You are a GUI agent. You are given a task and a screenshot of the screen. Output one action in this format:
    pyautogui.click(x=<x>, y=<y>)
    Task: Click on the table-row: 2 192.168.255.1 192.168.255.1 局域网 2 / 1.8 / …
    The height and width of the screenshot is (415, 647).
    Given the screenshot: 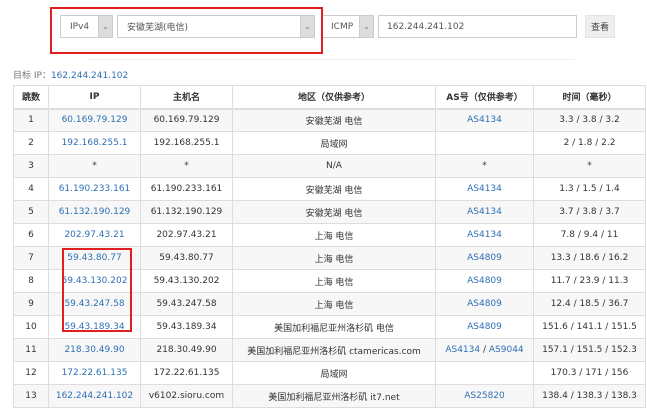 What is the action you would take?
    pyautogui.click(x=329, y=143)
    